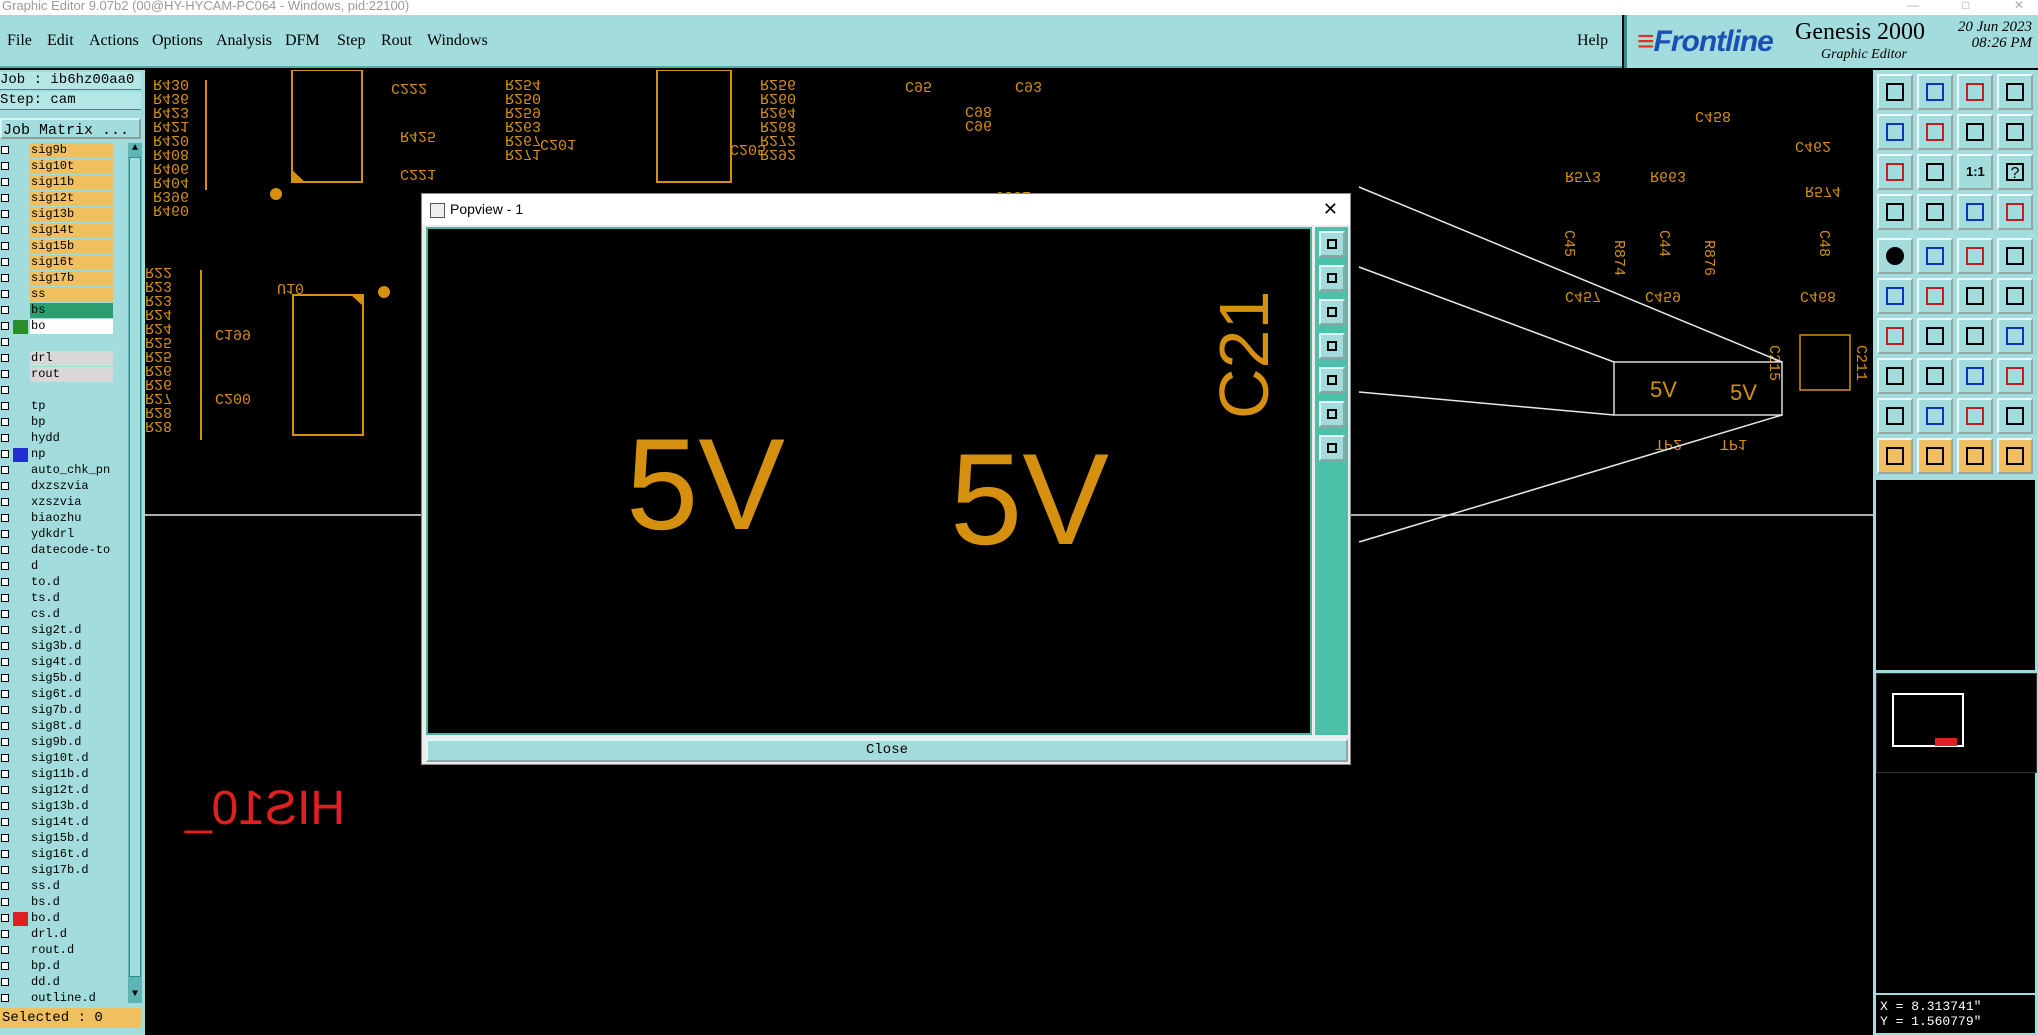 This screenshot has height=1035, width=2038. What do you see at coordinates (1935, 336) in the screenshot?
I see `connect-button` at bounding box center [1935, 336].